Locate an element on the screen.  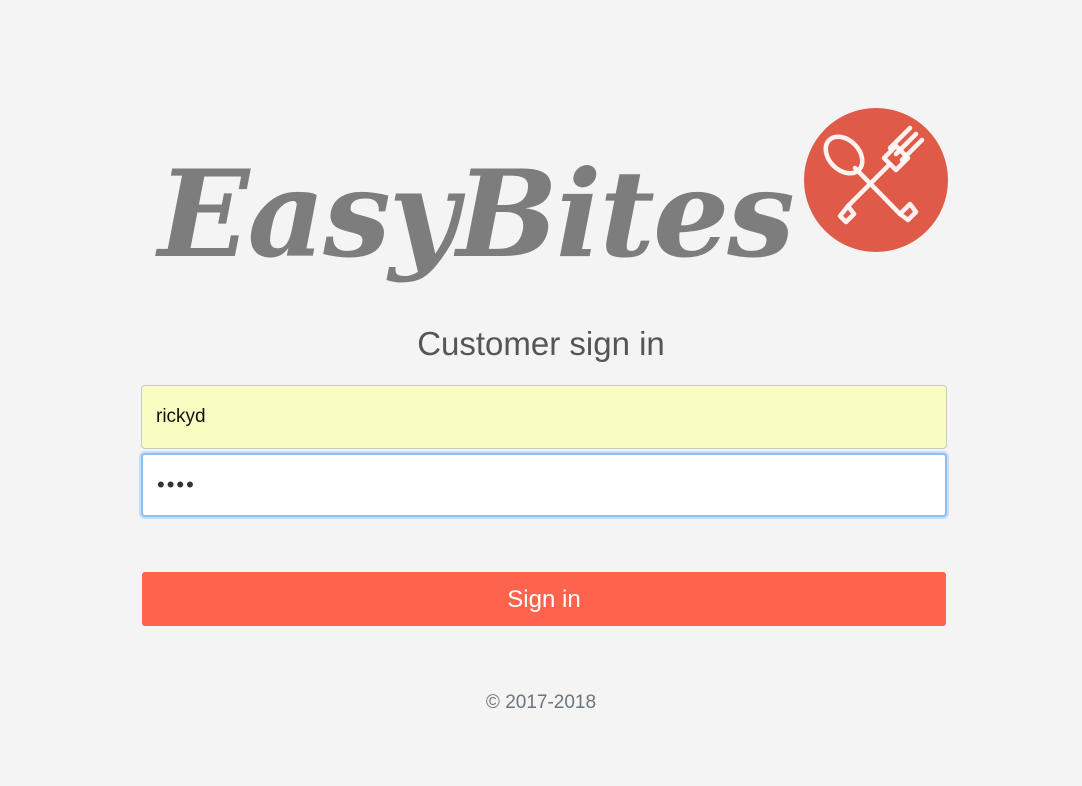
page-title: Customer sign in is located at coordinates (541, 343).